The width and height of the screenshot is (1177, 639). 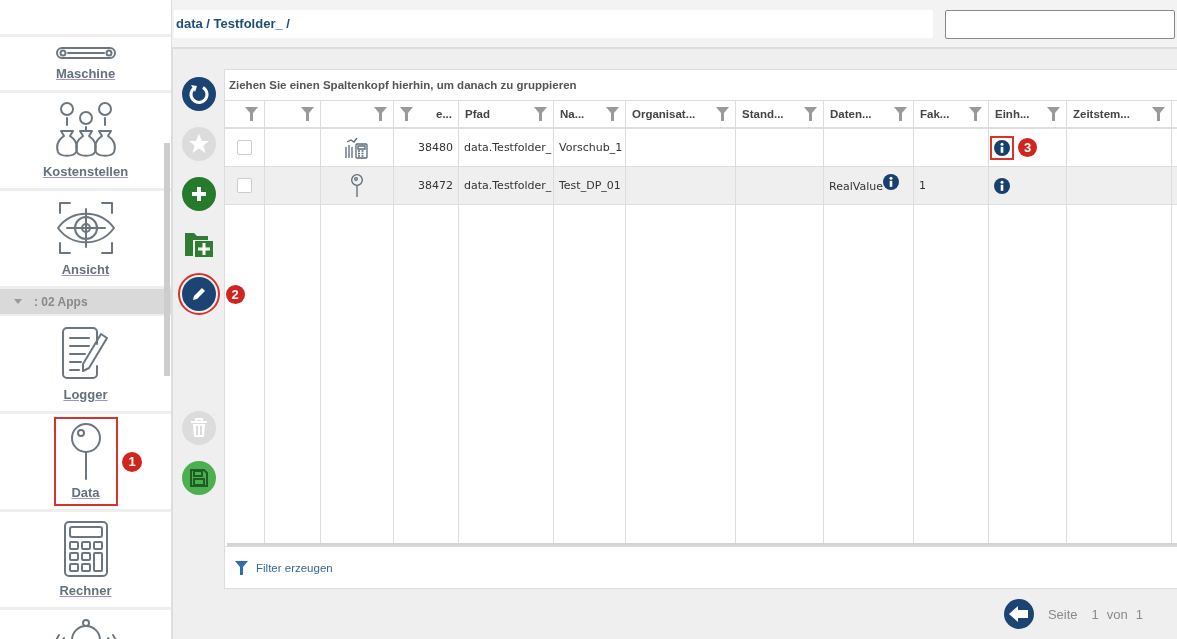 What do you see at coordinates (922, 185) in the screenshot?
I see `table-cell: 1` at bounding box center [922, 185].